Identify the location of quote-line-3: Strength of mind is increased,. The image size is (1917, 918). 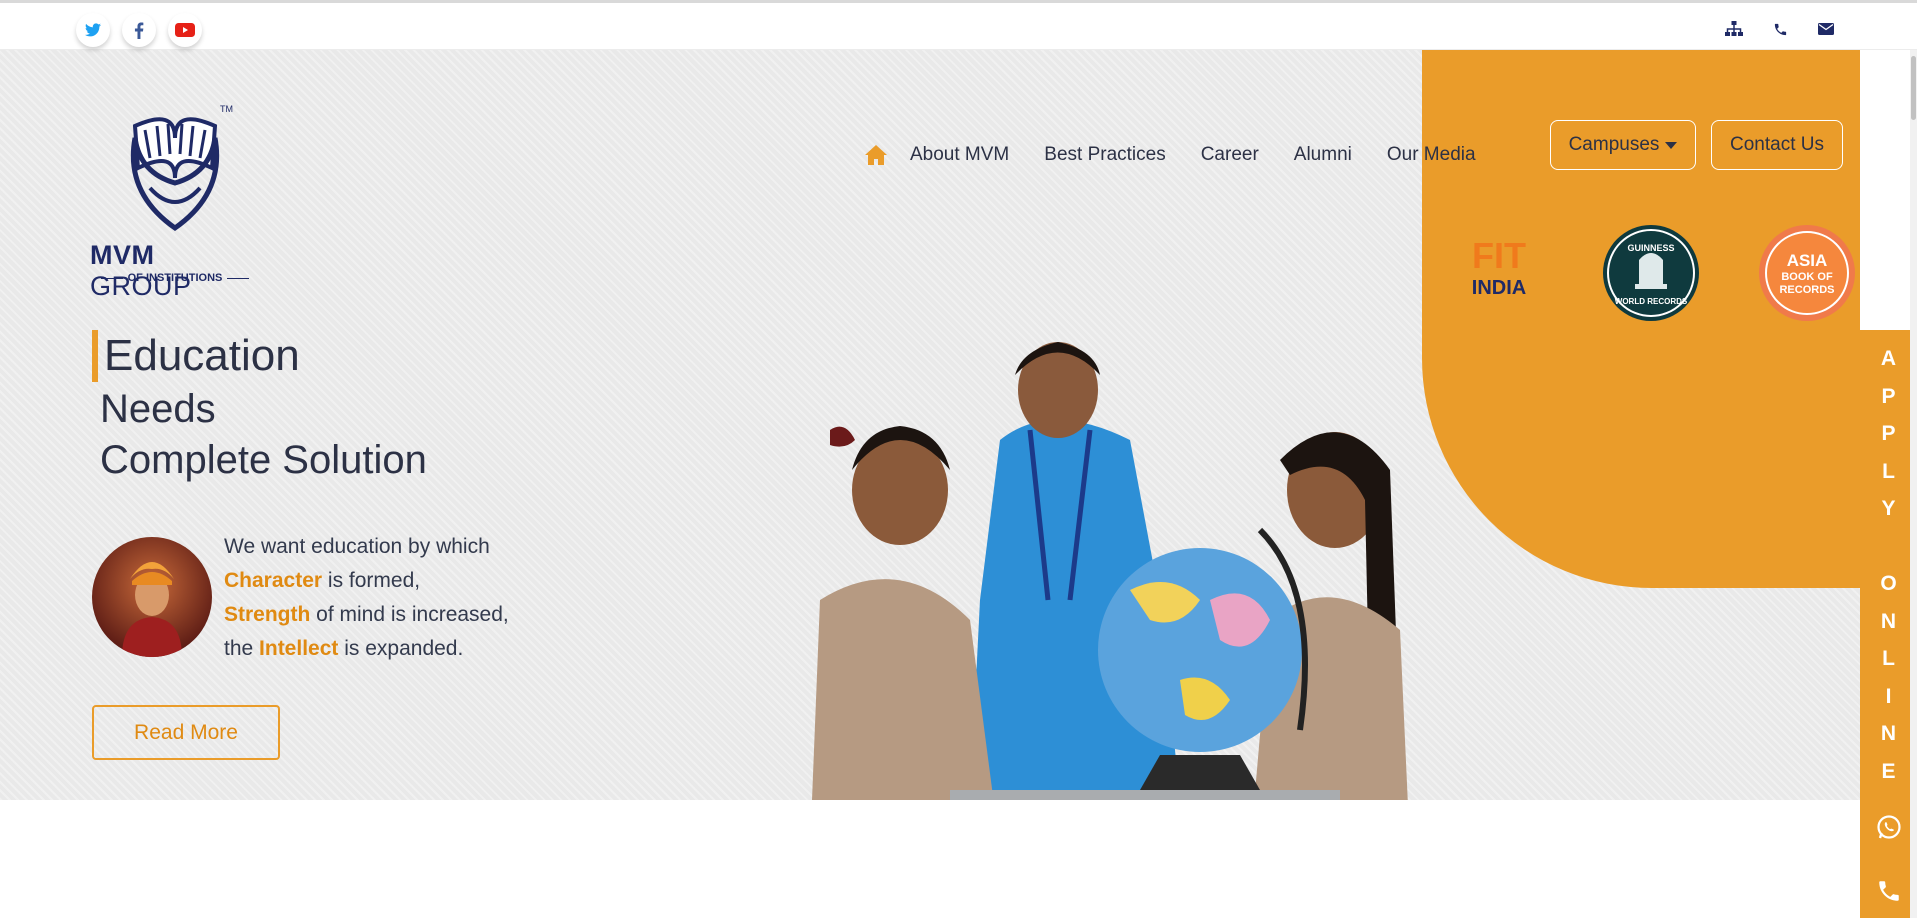
(366, 614).